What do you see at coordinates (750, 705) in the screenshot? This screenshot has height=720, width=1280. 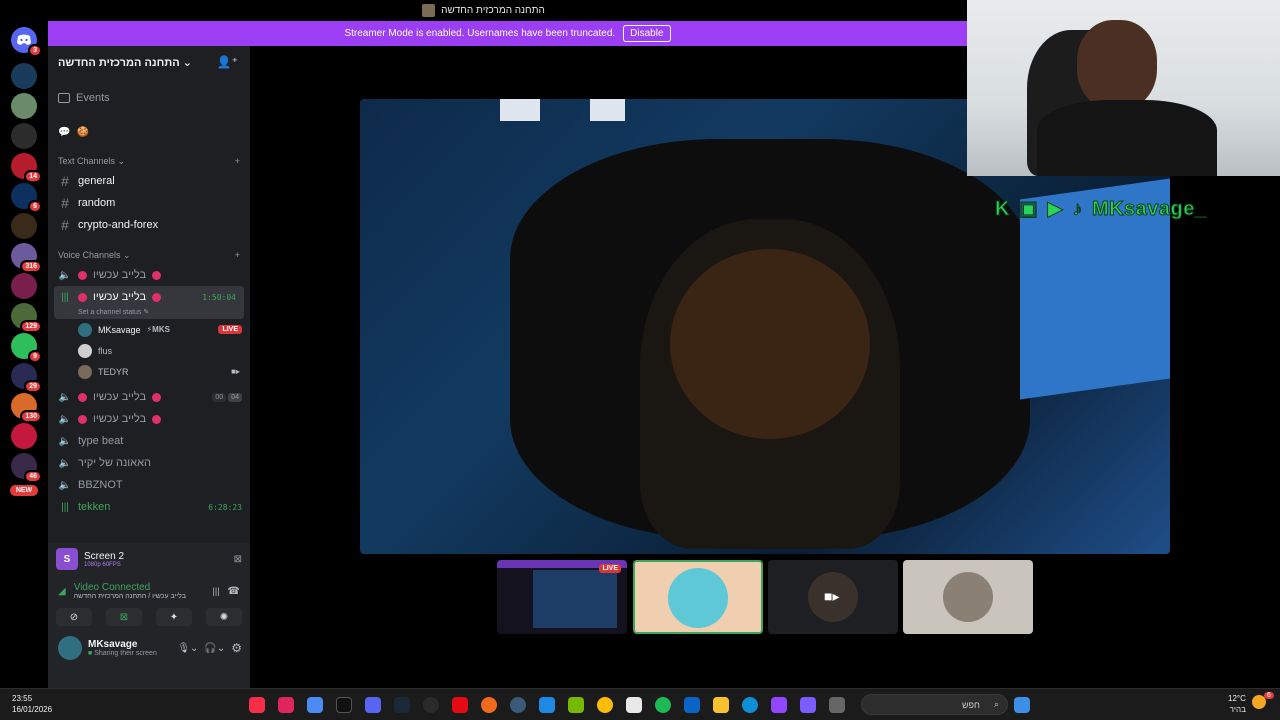 I see `edge-icon` at bounding box center [750, 705].